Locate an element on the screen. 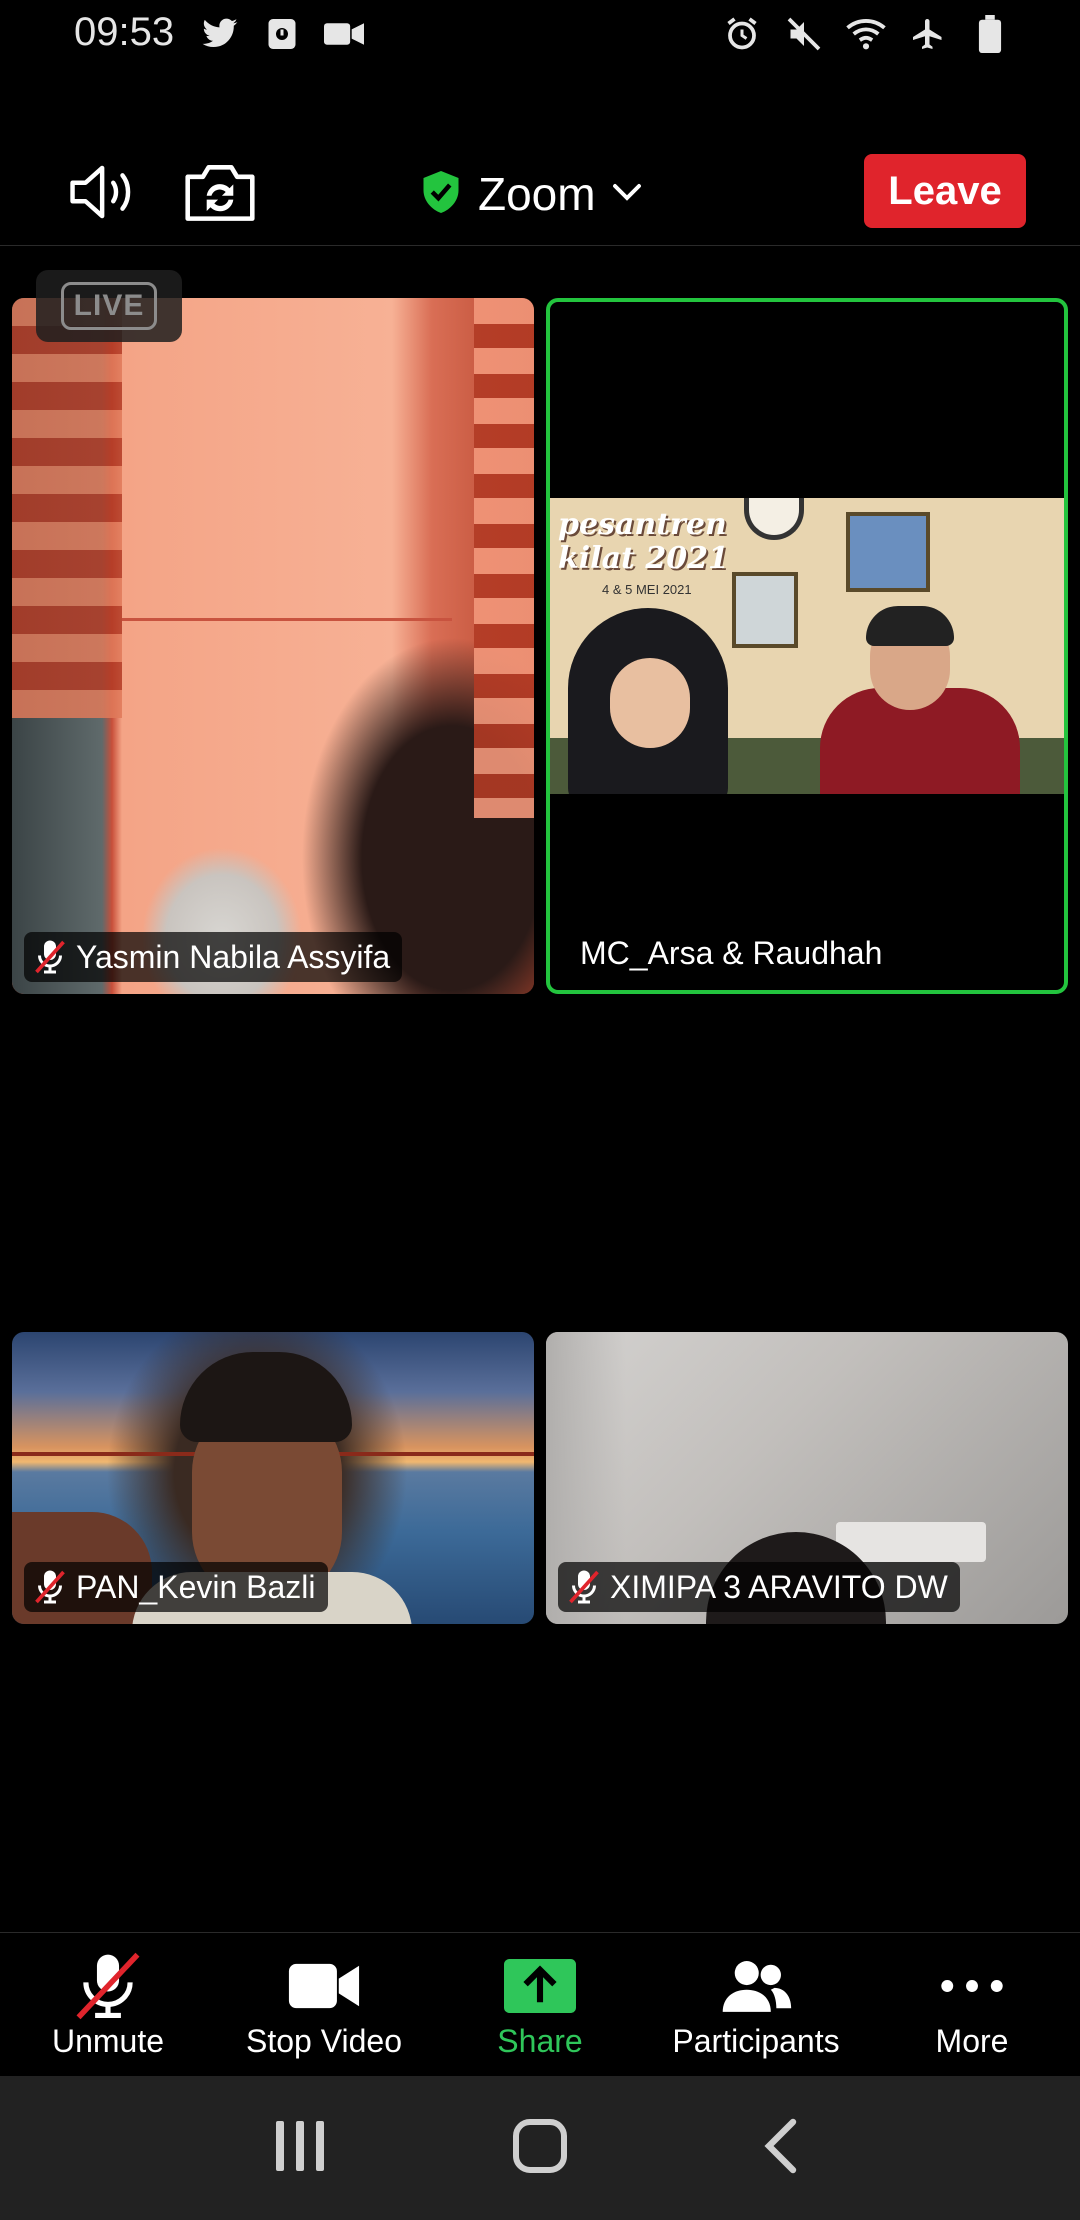 The width and height of the screenshot is (1080, 2220). stop-video-label: Stop Video is located at coordinates (324, 2041).